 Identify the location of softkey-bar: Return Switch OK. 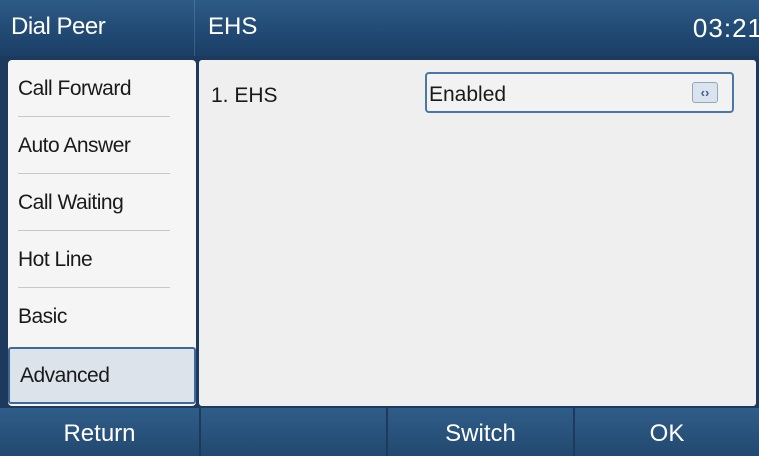
(379, 432).